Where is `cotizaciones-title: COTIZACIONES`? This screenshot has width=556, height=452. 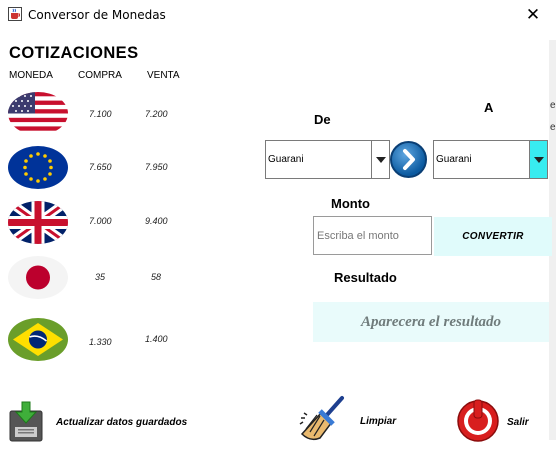
cotizaciones-title: COTIZACIONES is located at coordinates (74, 53).